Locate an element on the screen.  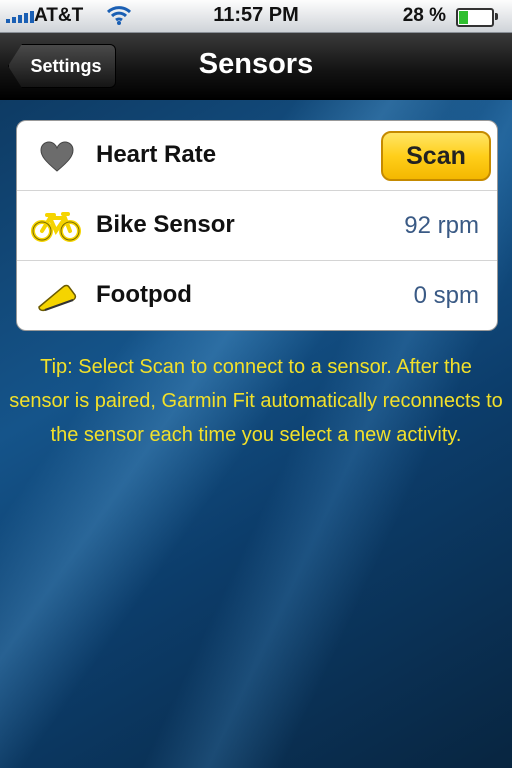
sensor-row-bike-sensor: Bike Sensor 92 rpm is located at coordinates (257, 226).